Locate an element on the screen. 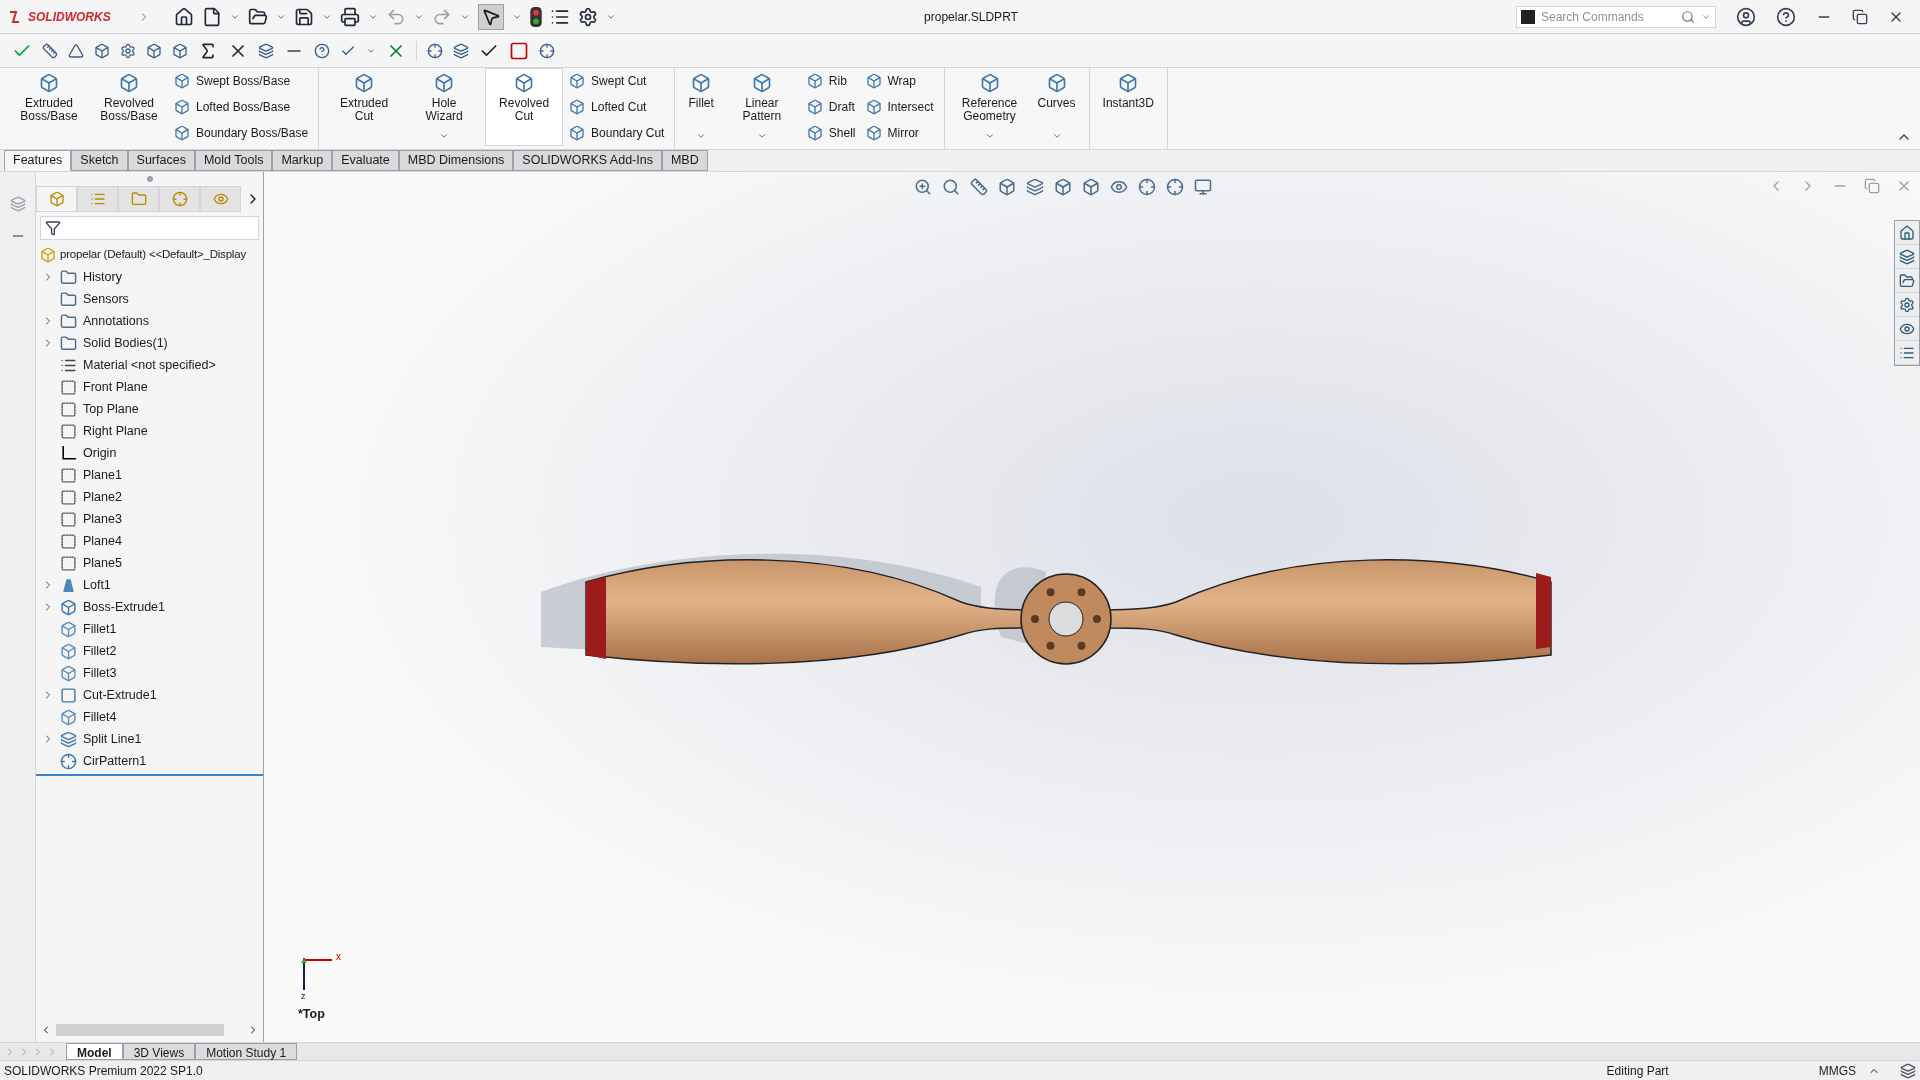 The height and width of the screenshot is (1080, 1920). restore-icon is located at coordinates (1860, 16).